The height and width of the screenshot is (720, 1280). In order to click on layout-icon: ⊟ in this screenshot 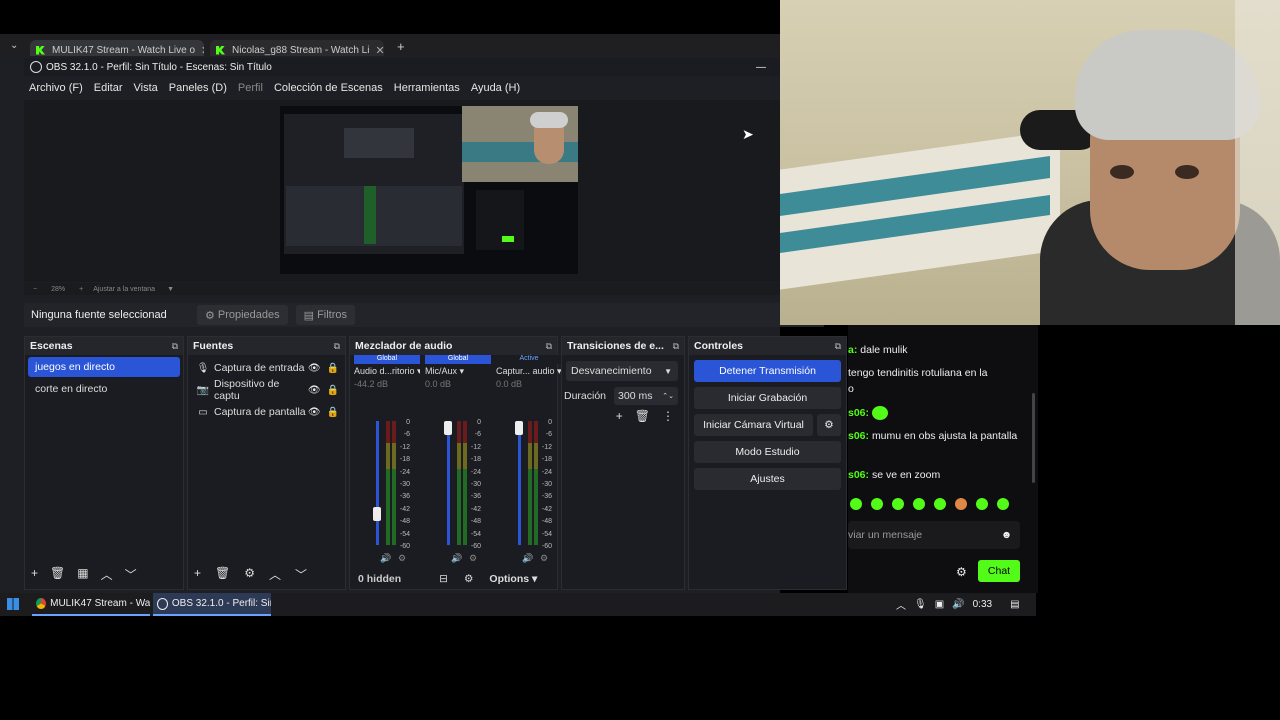, I will do `click(443, 579)`.